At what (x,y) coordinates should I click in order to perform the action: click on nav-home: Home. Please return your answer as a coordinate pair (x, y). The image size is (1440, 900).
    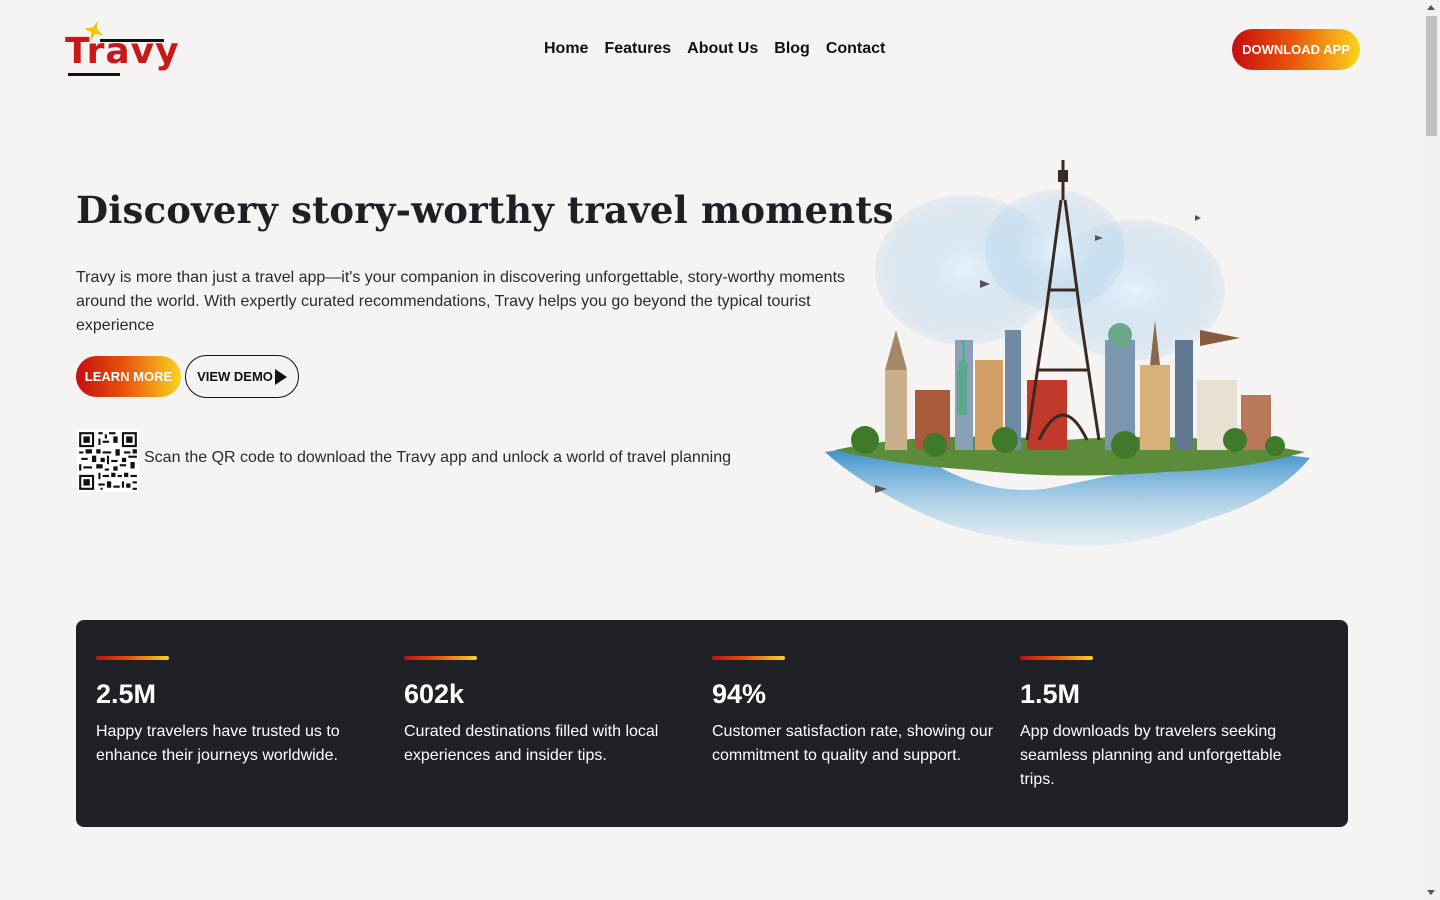
    Looking at the image, I should click on (566, 49).